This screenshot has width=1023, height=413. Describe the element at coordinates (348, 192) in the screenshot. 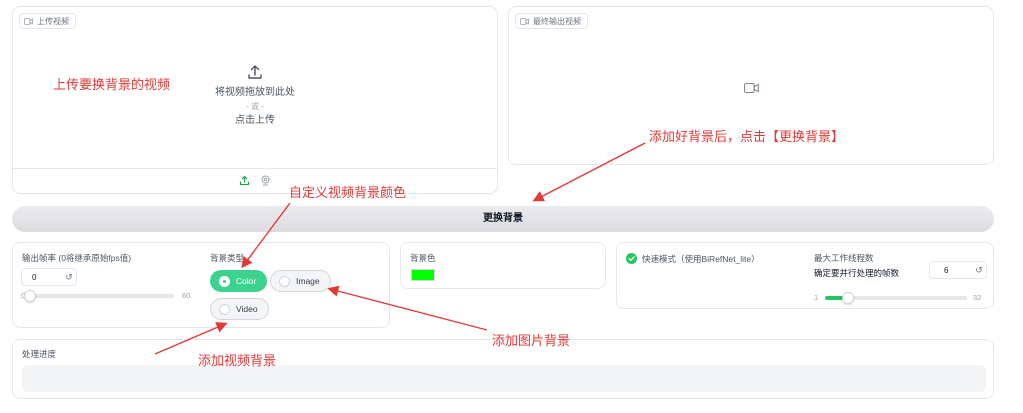

I see `annotation-color: 自定义视频背景颜色` at that location.